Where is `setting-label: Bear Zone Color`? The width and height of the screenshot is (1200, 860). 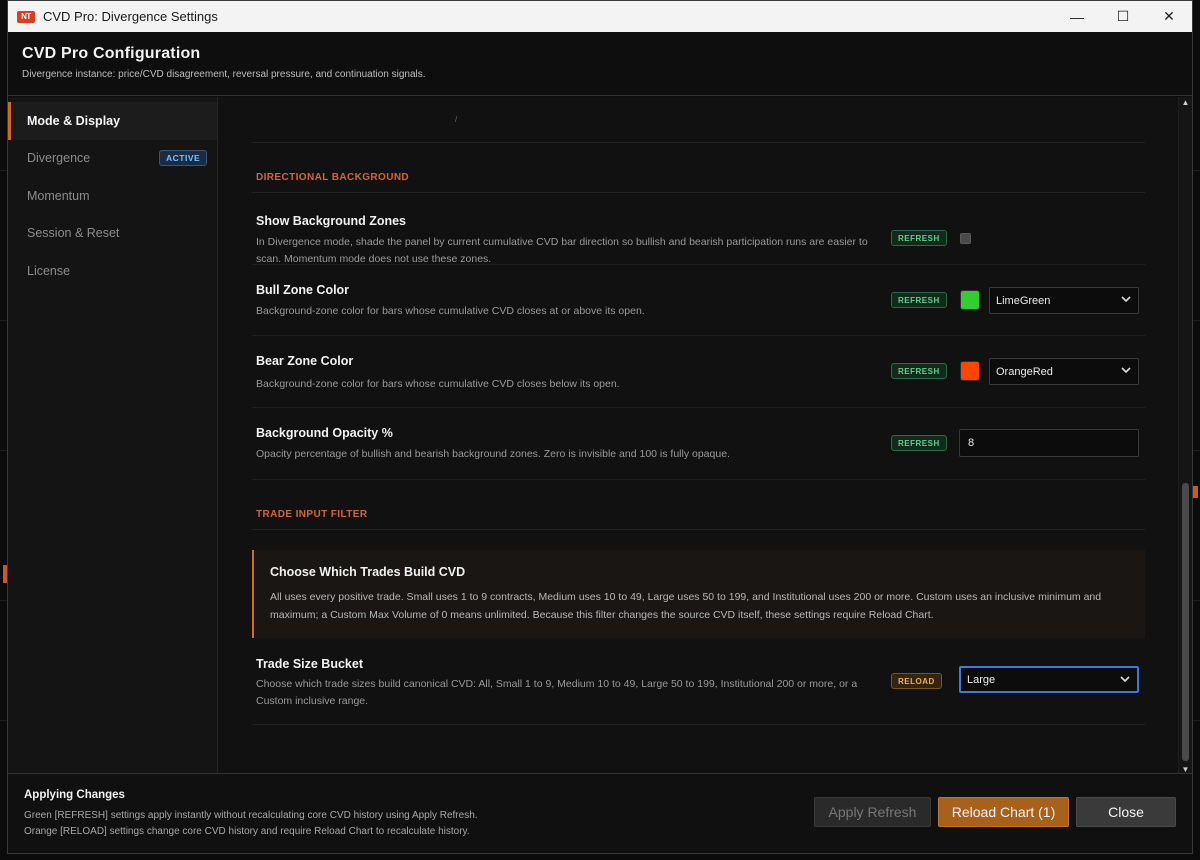
setting-label: Bear Zone Color is located at coordinates (305, 361).